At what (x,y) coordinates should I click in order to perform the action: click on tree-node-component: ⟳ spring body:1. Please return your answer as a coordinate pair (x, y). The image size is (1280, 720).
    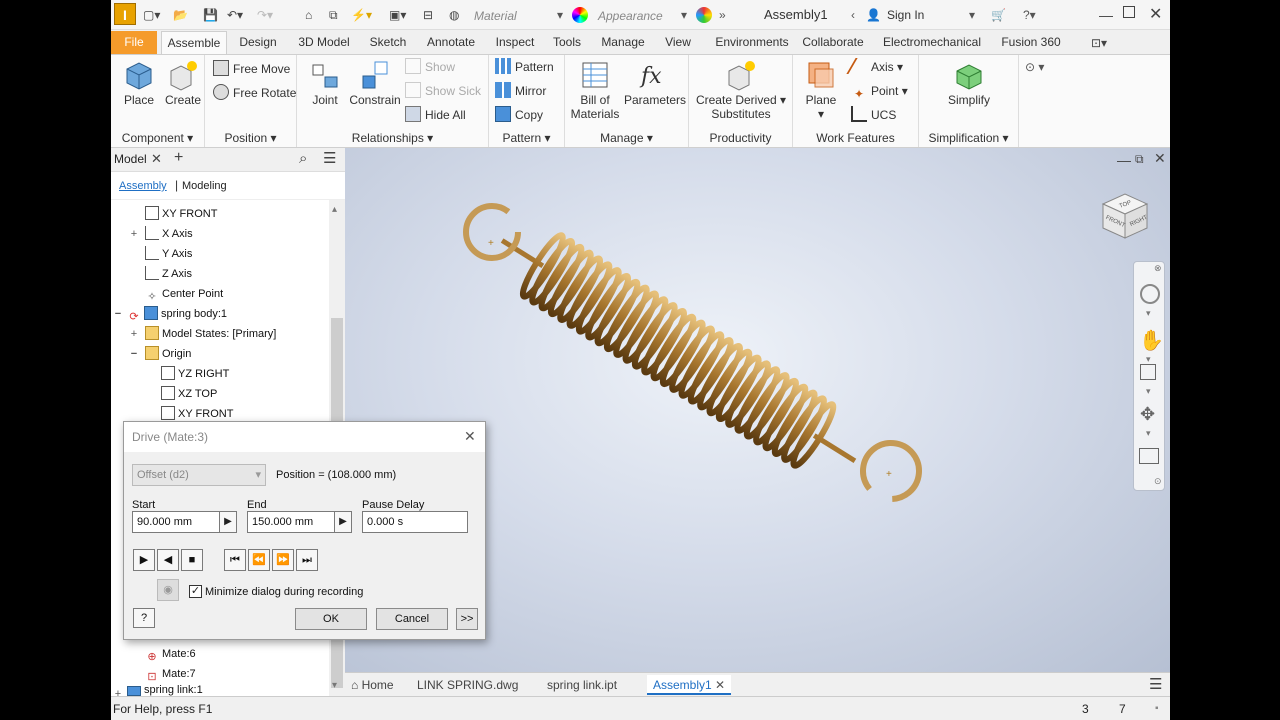
    Looking at the image, I should click on (177, 314).